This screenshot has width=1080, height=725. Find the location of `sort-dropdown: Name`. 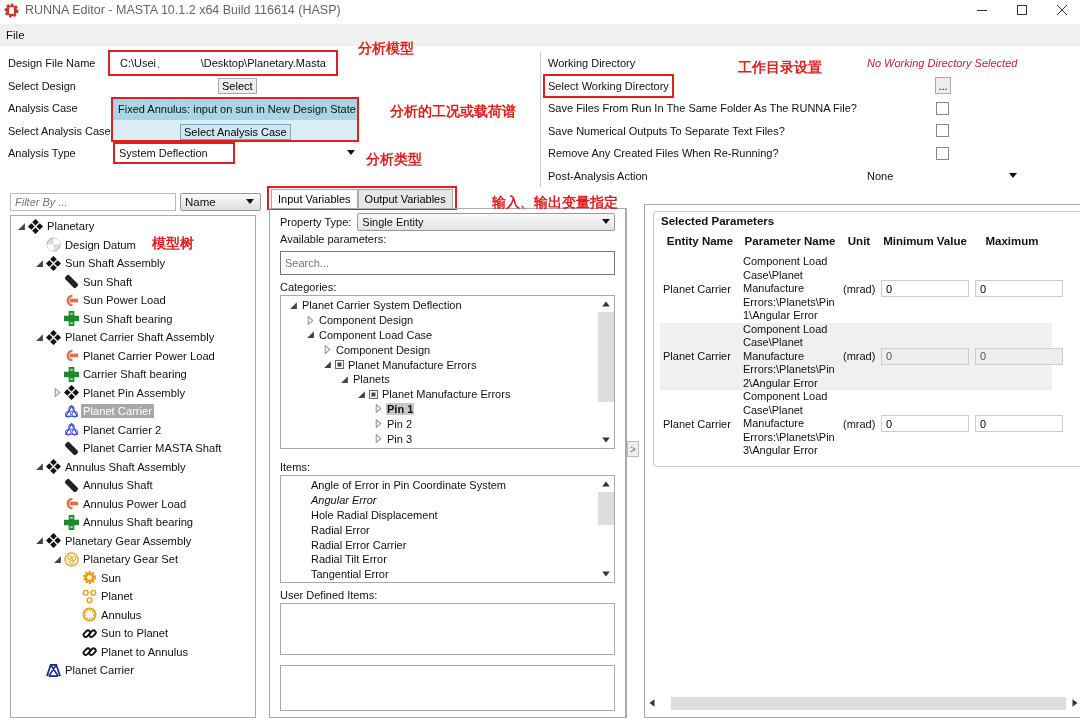

sort-dropdown: Name is located at coordinates (220, 202).